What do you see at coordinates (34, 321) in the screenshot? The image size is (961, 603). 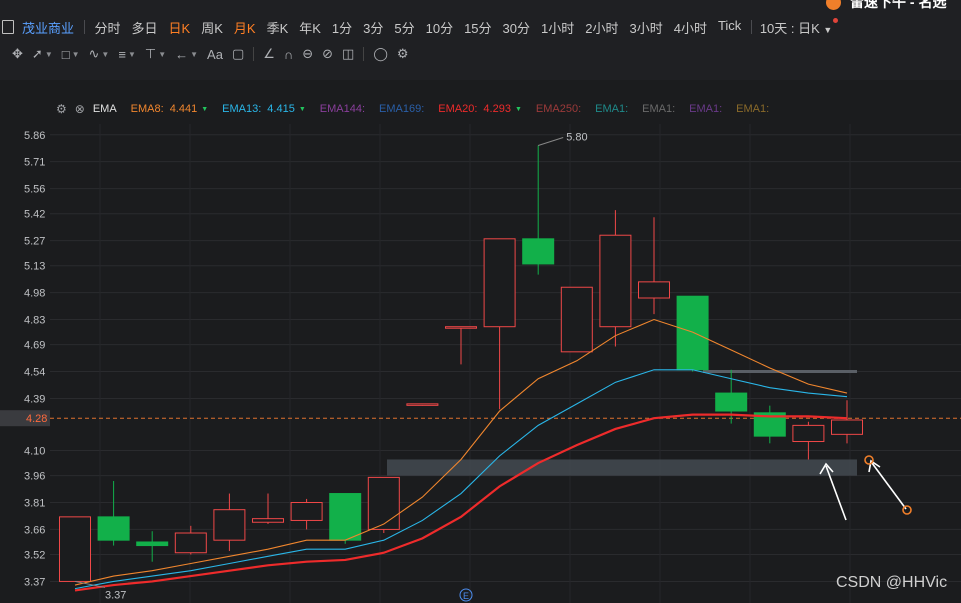 I see `y-tick-label: 4.83` at bounding box center [34, 321].